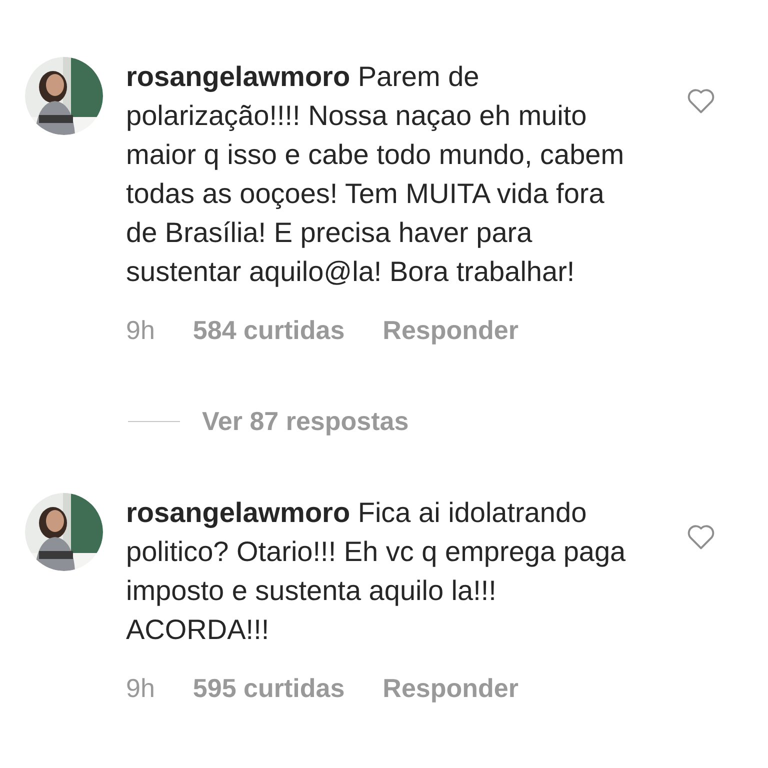 Image resolution: width=768 pixels, height=768 pixels. What do you see at coordinates (268, 688) in the screenshot?
I see `likes-link: 595 curtidas` at bounding box center [268, 688].